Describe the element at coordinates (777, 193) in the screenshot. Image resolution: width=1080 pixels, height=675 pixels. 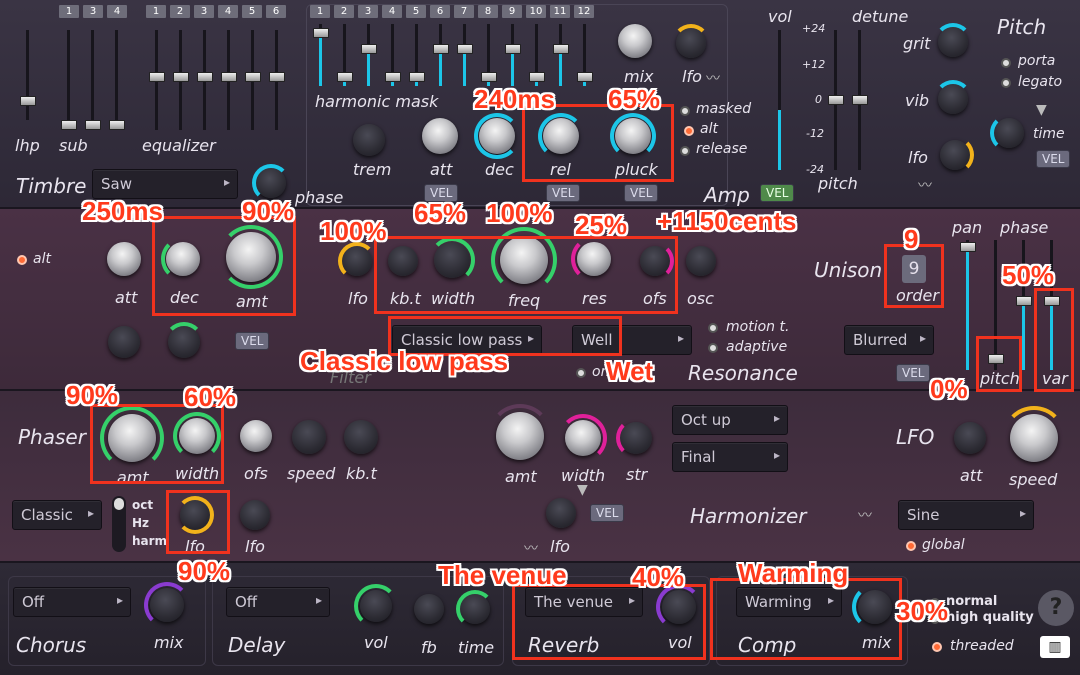
I see `amp-vel-button: VEL` at that location.